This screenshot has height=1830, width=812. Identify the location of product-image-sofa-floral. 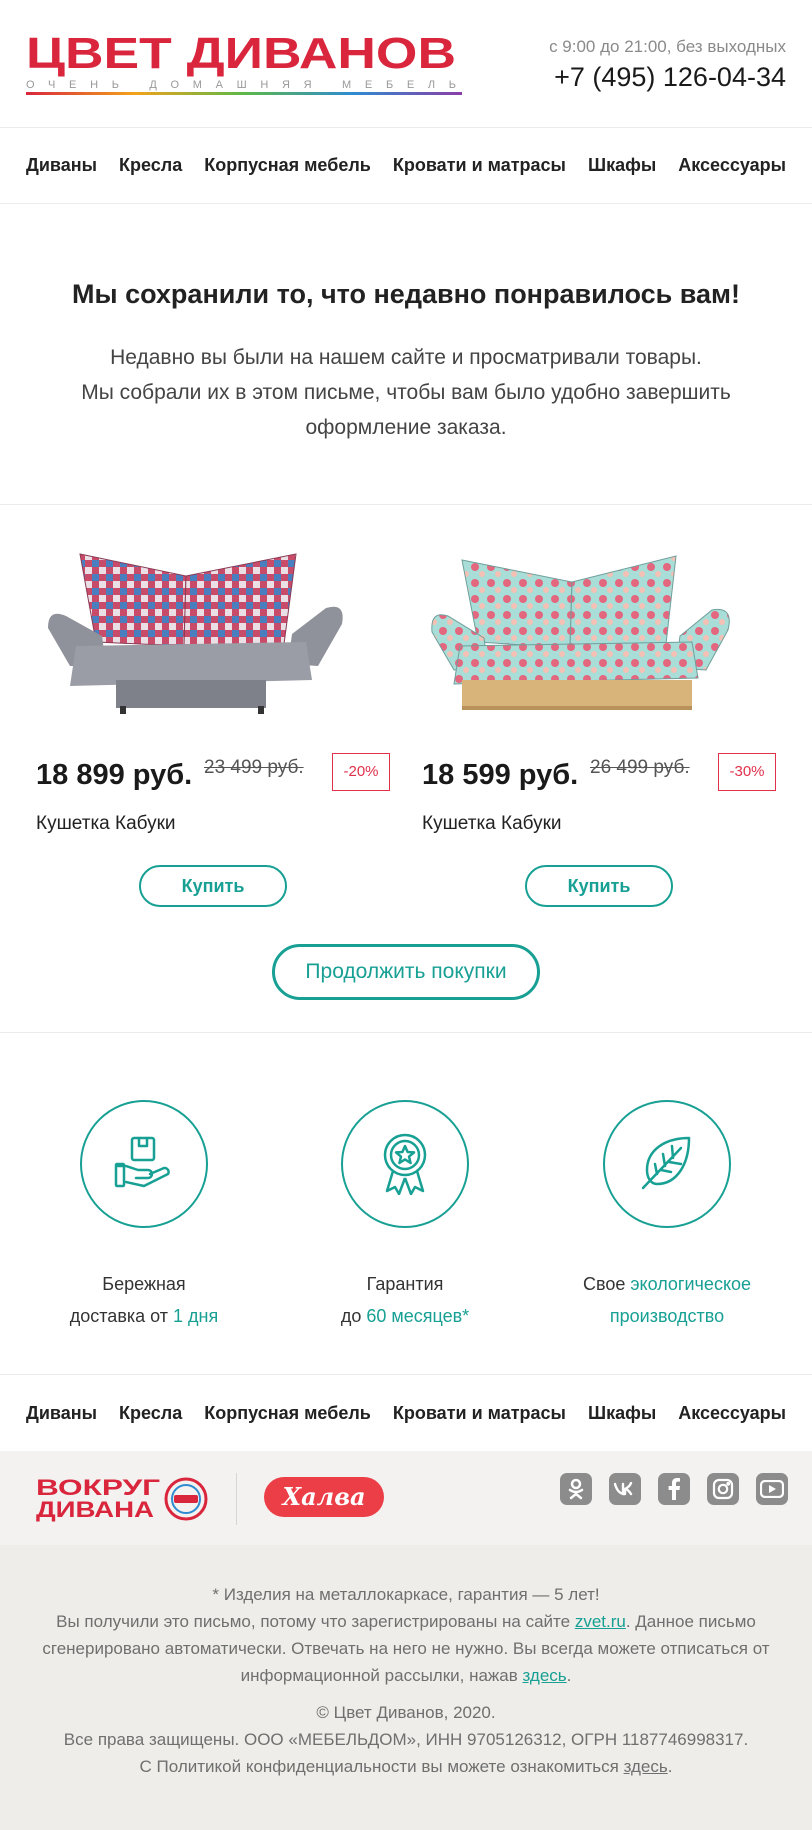
(582, 633).